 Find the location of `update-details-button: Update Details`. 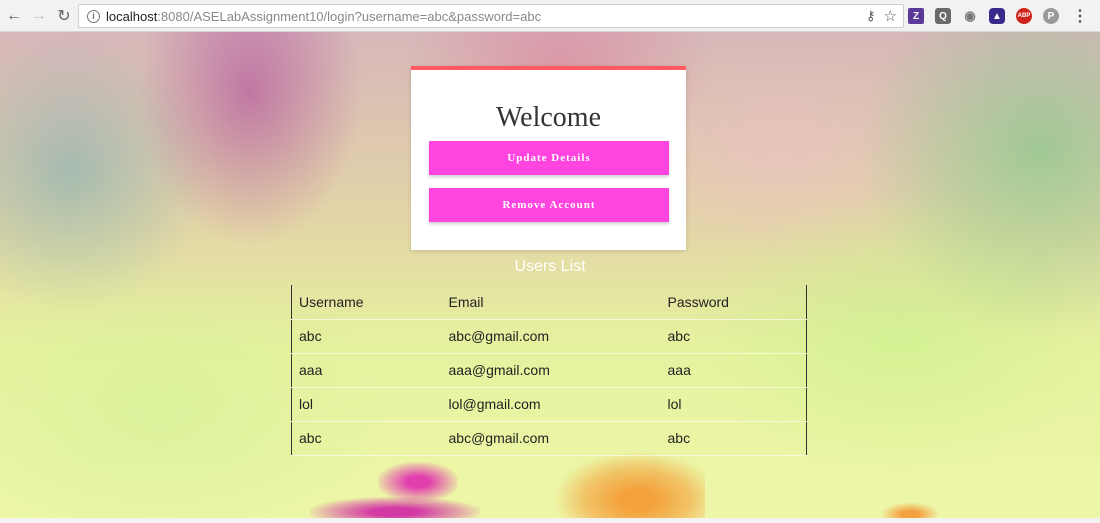

update-details-button: Update Details is located at coordinates (549, 158).